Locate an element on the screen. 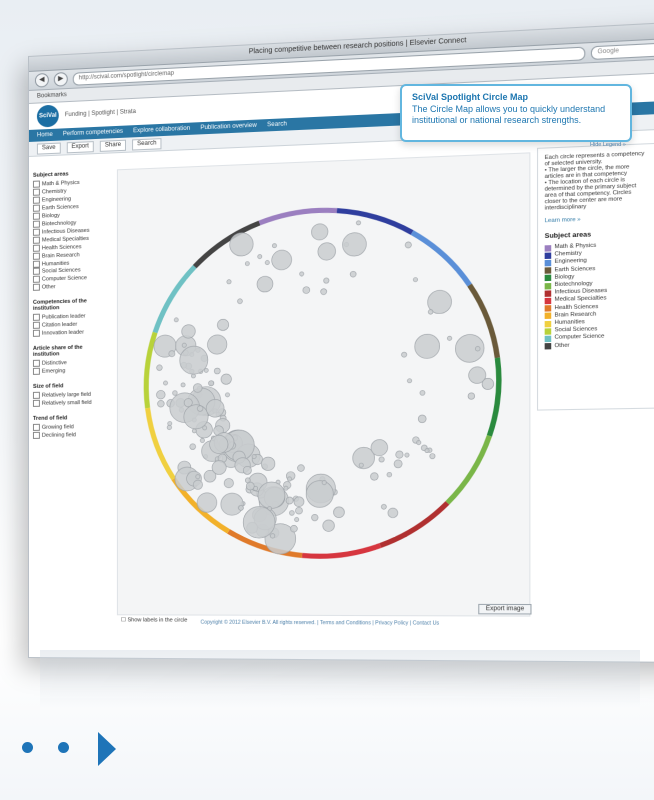  filter-option: Other is located at coordinates (70, 287).